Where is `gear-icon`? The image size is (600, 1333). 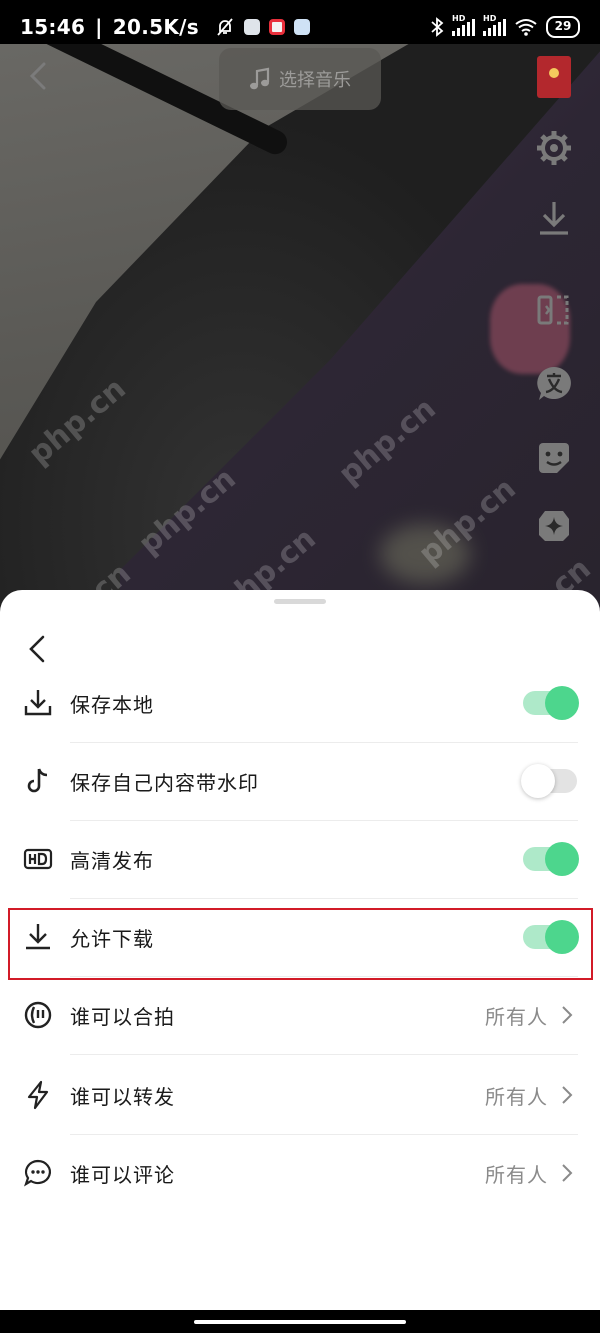 gear-icon is located at coordinates (554, 148).